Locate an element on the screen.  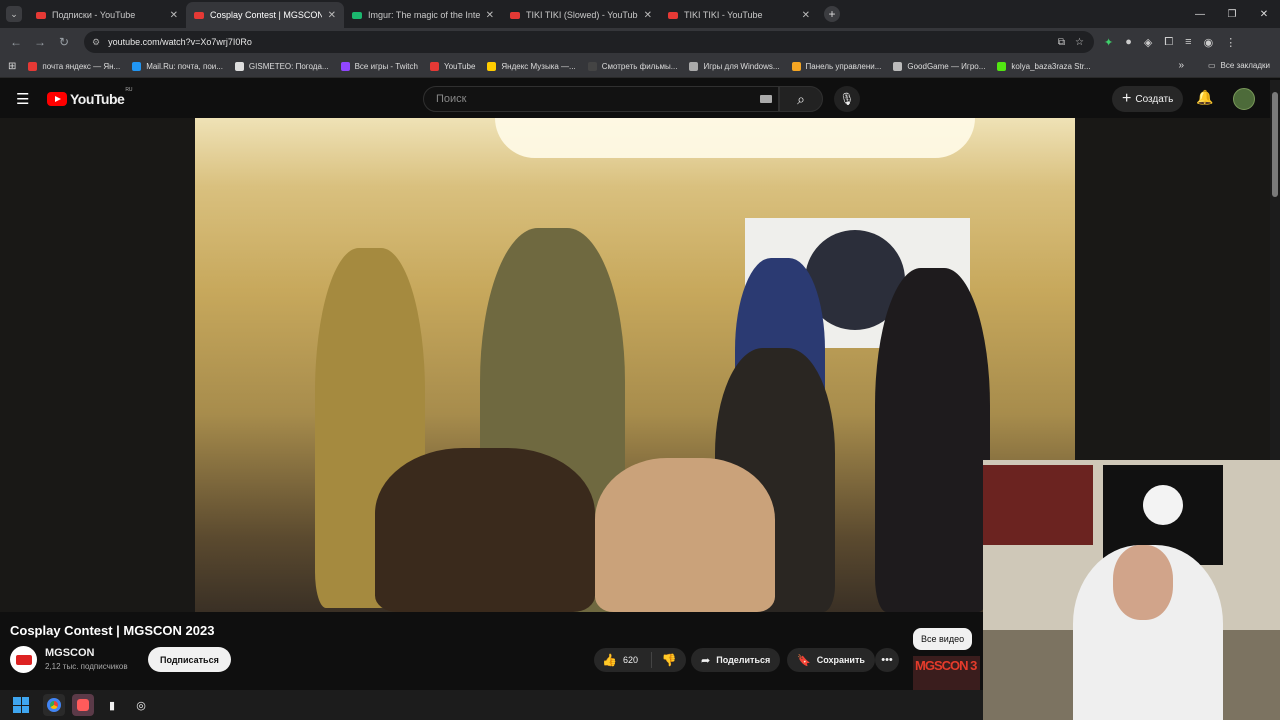
like-button: 👍 620 is located at coordinates (623, 660).